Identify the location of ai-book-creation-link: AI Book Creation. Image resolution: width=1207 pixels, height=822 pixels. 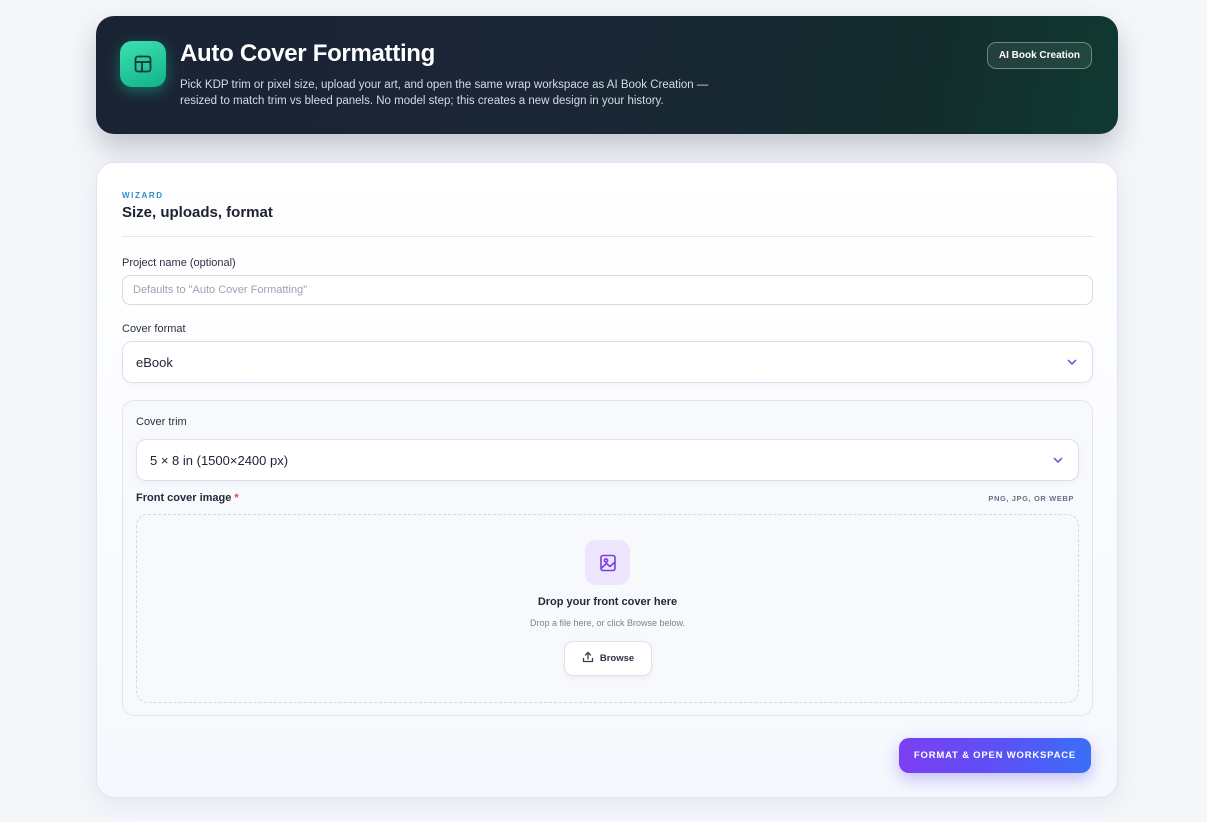
(1039, 55).